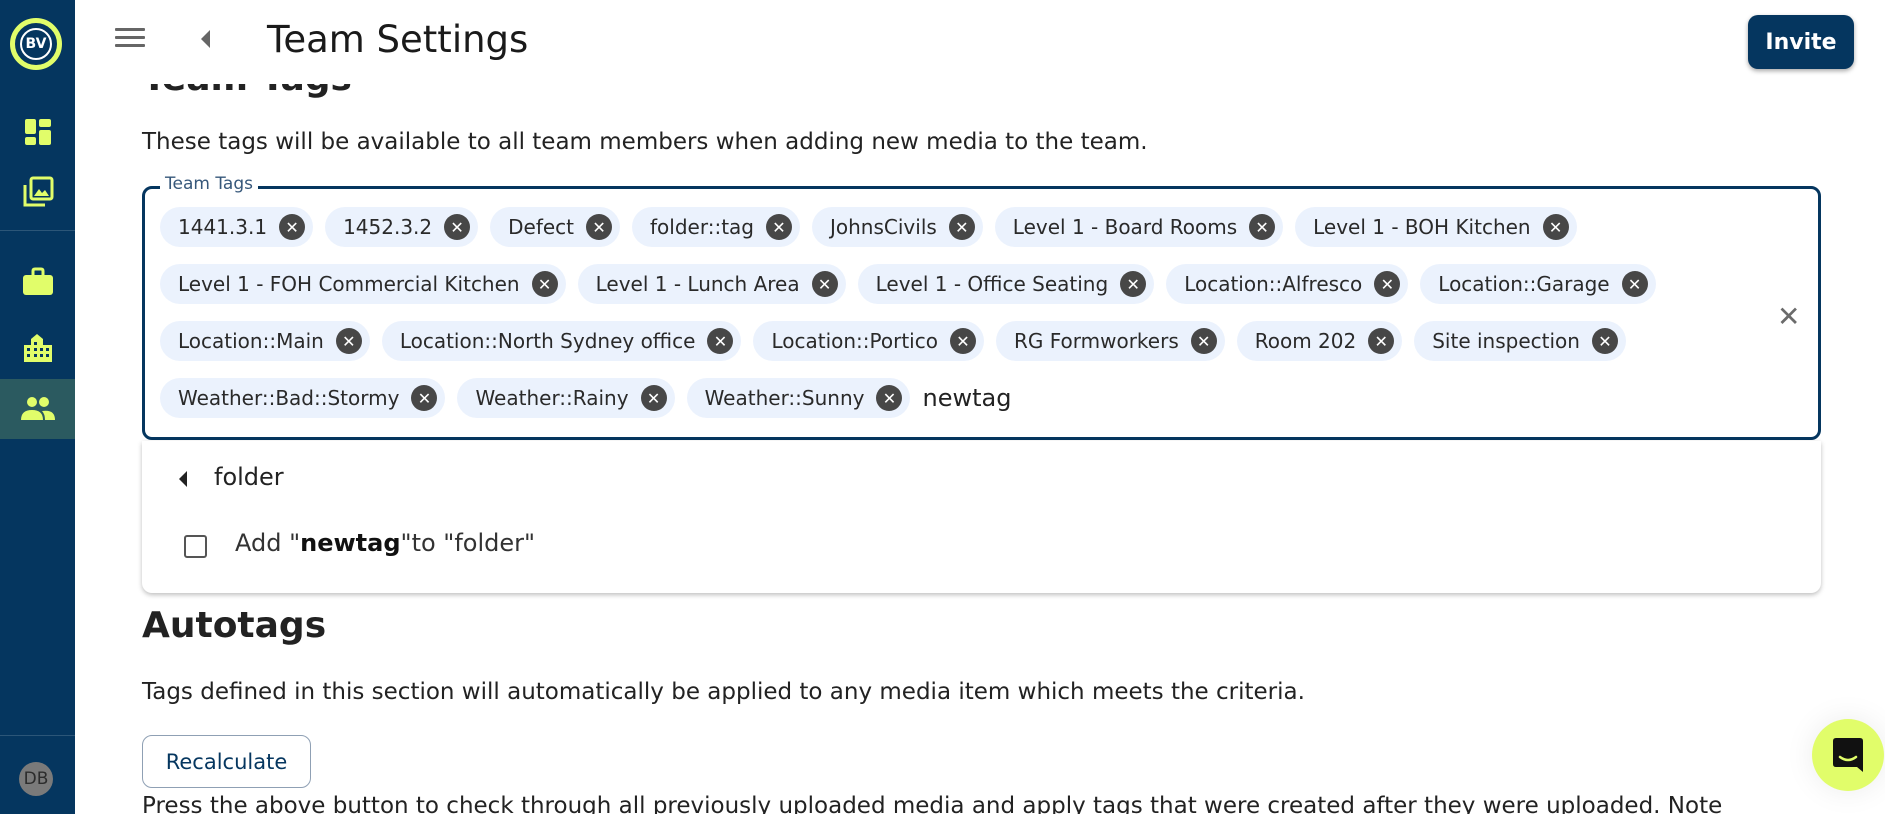  I want to click on media-gallery-icon, so click(38, 191).